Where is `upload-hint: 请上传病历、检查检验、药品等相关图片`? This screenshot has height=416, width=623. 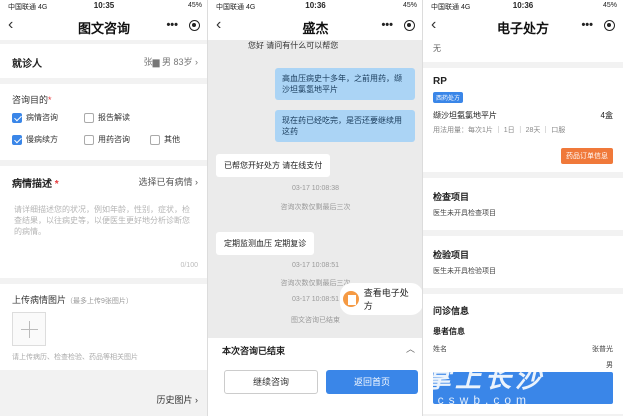 upload-hint: 请上传病历、检查检验、药品等相关图片 is located at coordinates (75, 357).